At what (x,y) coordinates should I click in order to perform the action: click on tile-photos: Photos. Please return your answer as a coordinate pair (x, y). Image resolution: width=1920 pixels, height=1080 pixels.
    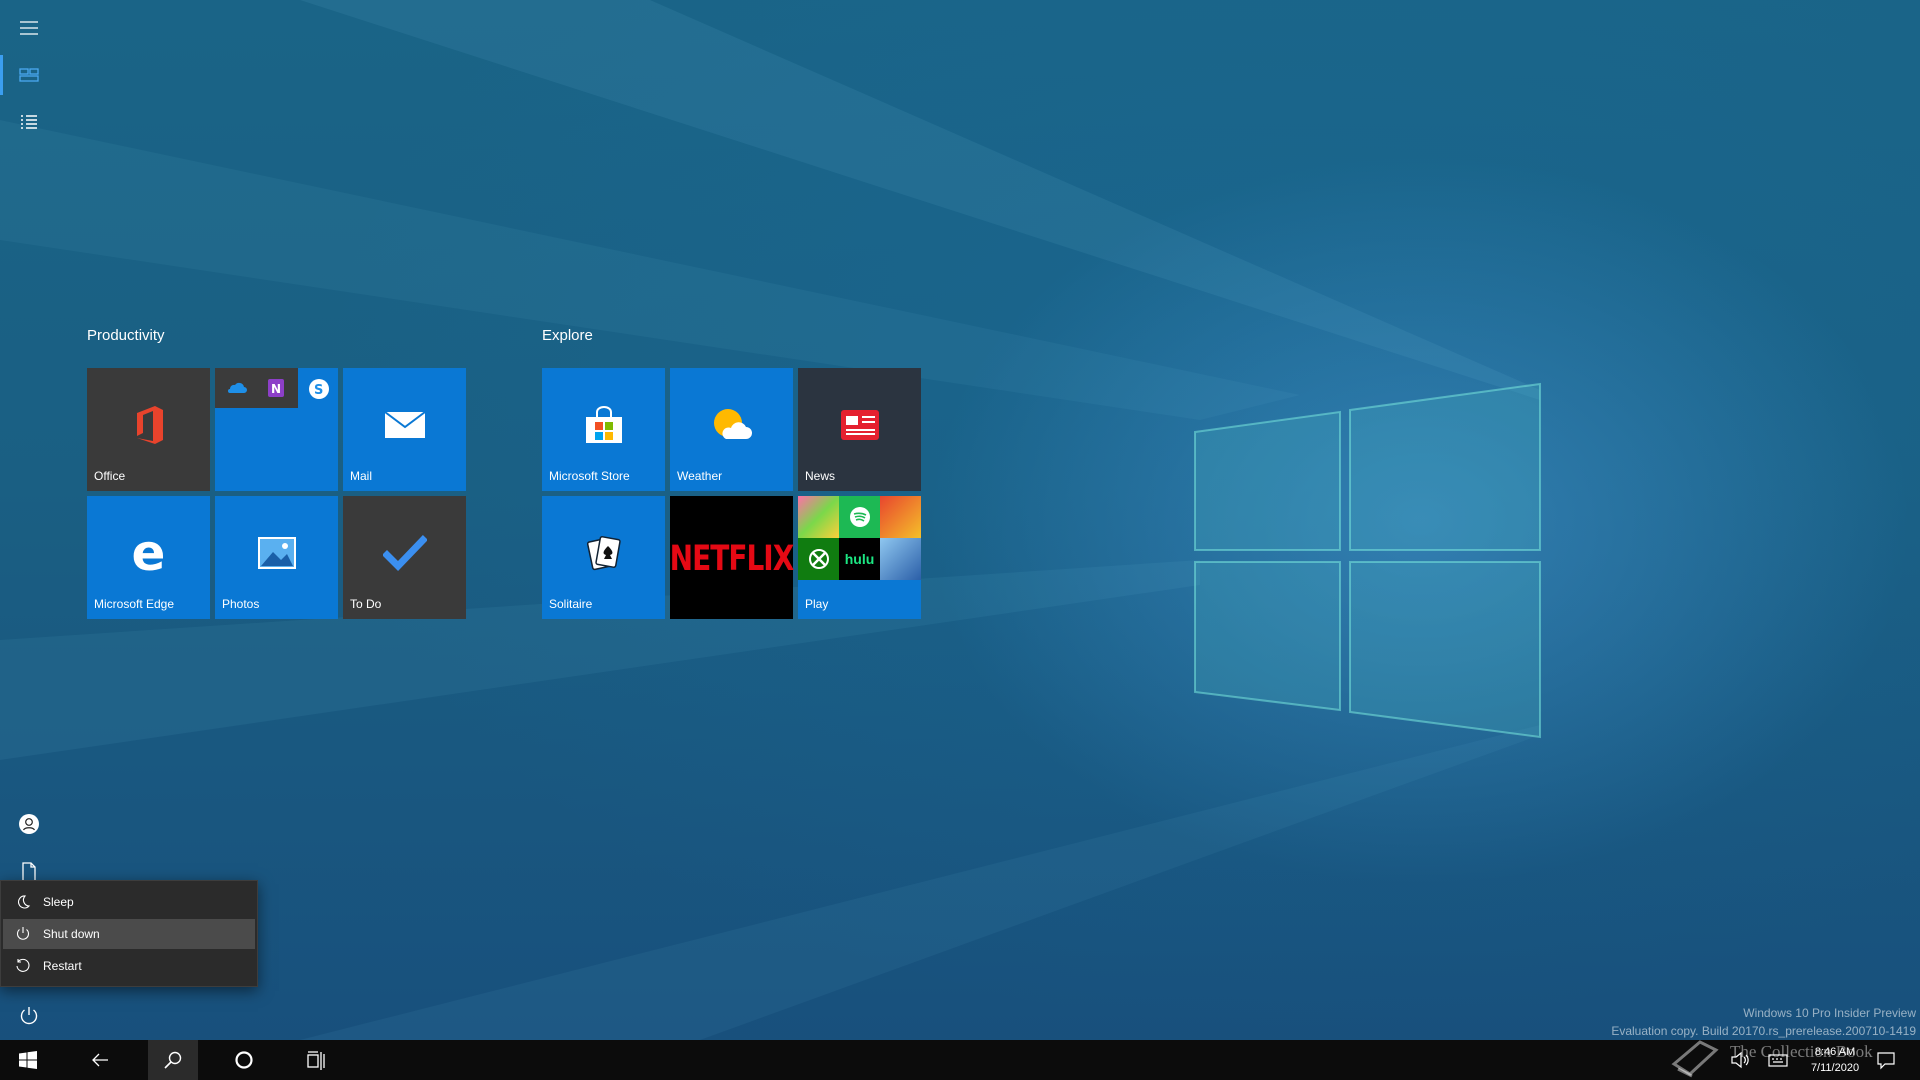
    Looking at the image, I should click on (276, 557).